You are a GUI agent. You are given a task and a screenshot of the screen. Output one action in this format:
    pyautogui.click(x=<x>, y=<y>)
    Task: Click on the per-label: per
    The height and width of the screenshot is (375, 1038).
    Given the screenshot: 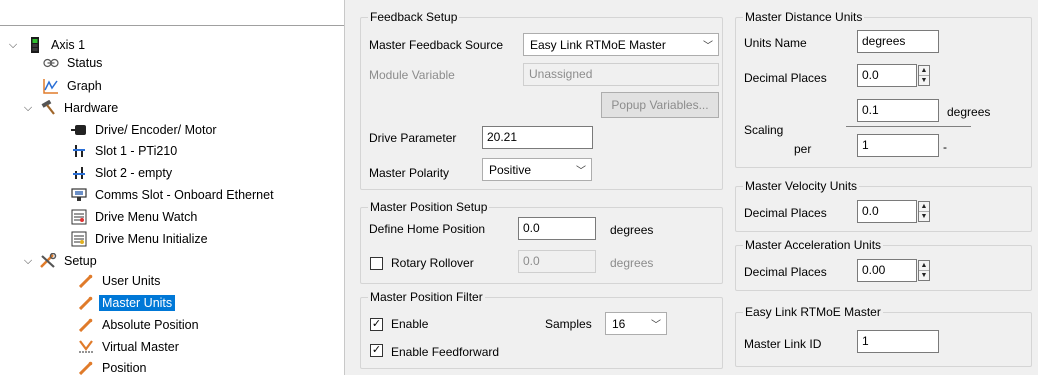 What is the action you would take?
    pyautogui.click(x=803, y=149)
    